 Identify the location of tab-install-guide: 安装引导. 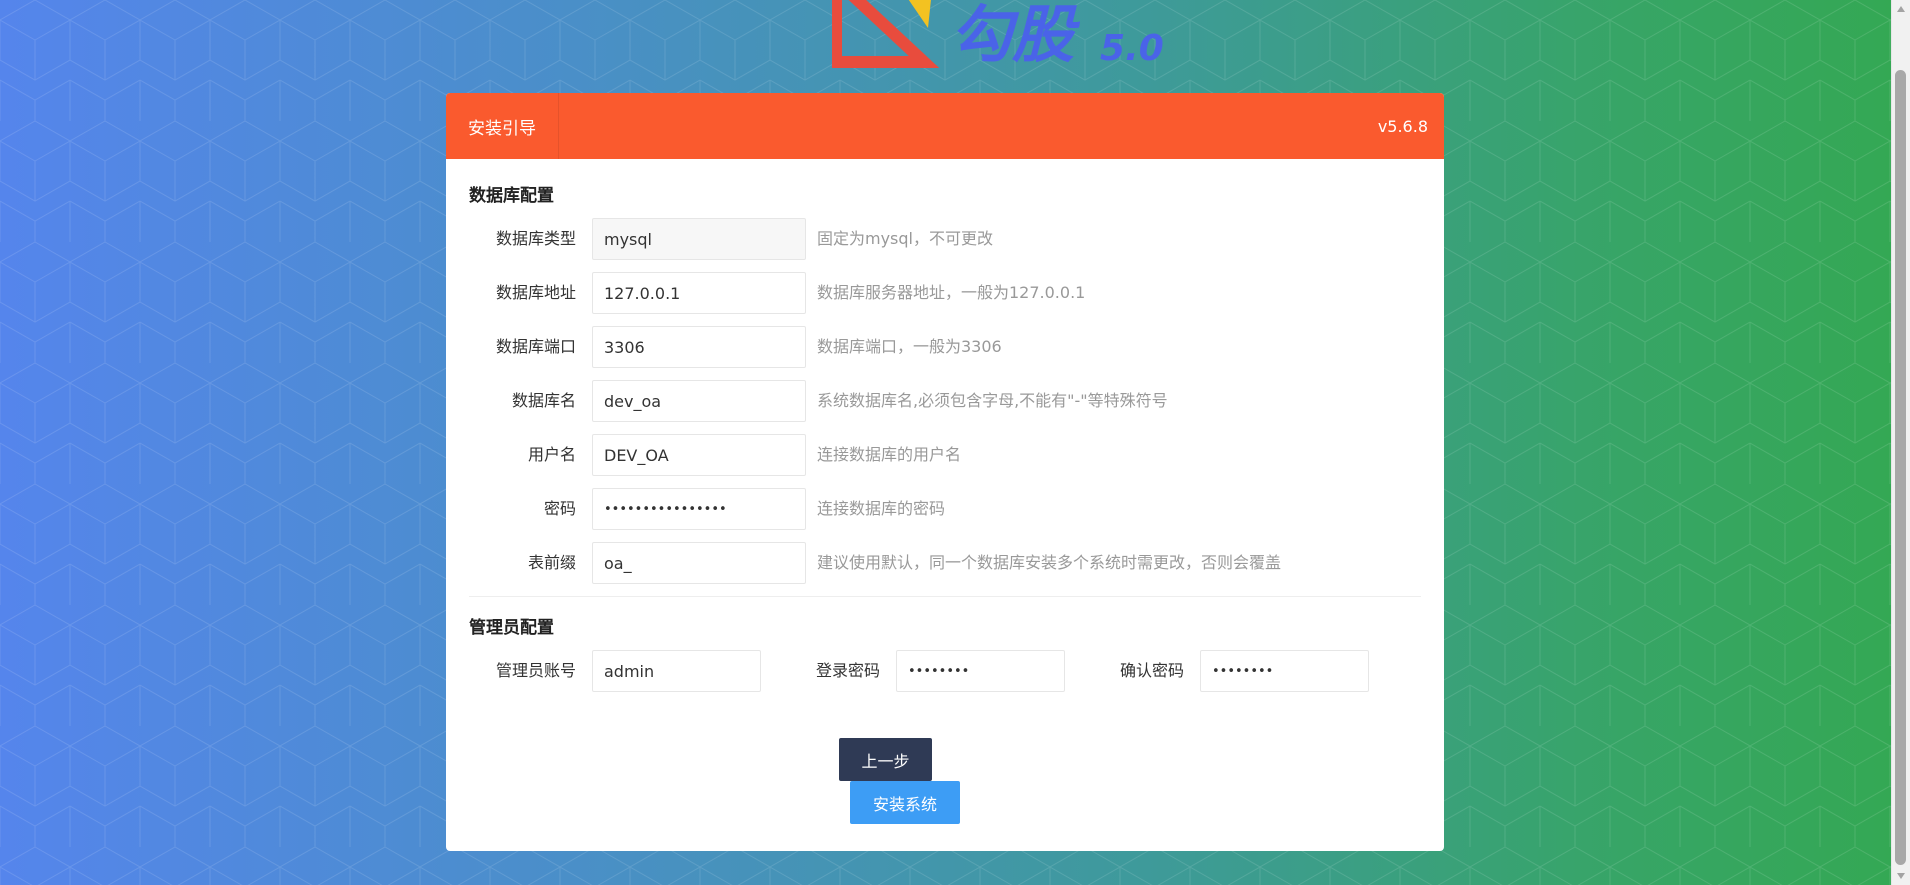
(502, 126).